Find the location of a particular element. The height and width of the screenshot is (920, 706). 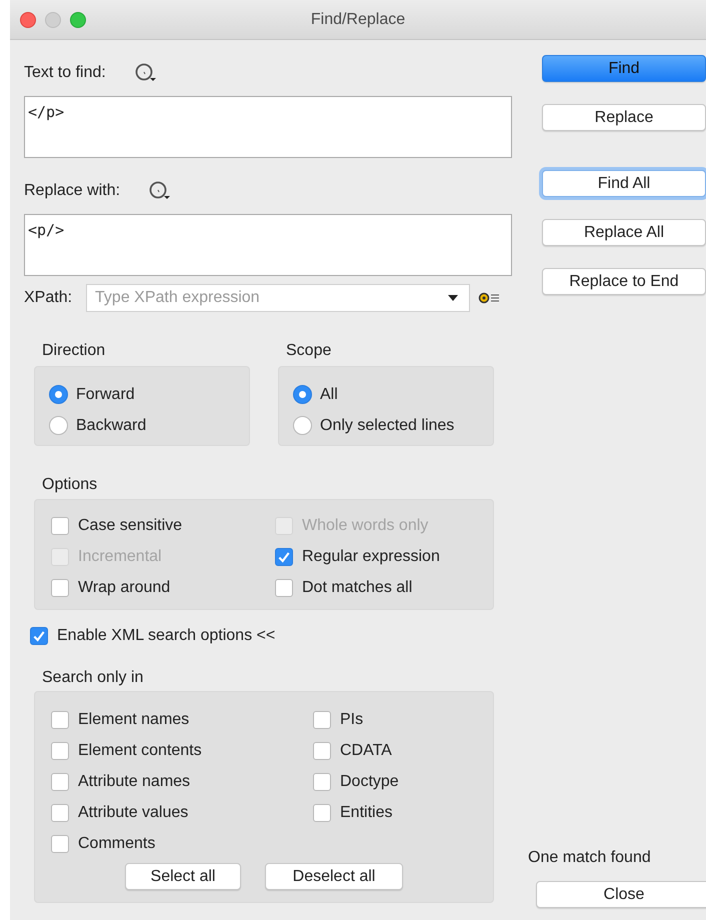

checkbox: Element names is located at coordinates (120, 719).